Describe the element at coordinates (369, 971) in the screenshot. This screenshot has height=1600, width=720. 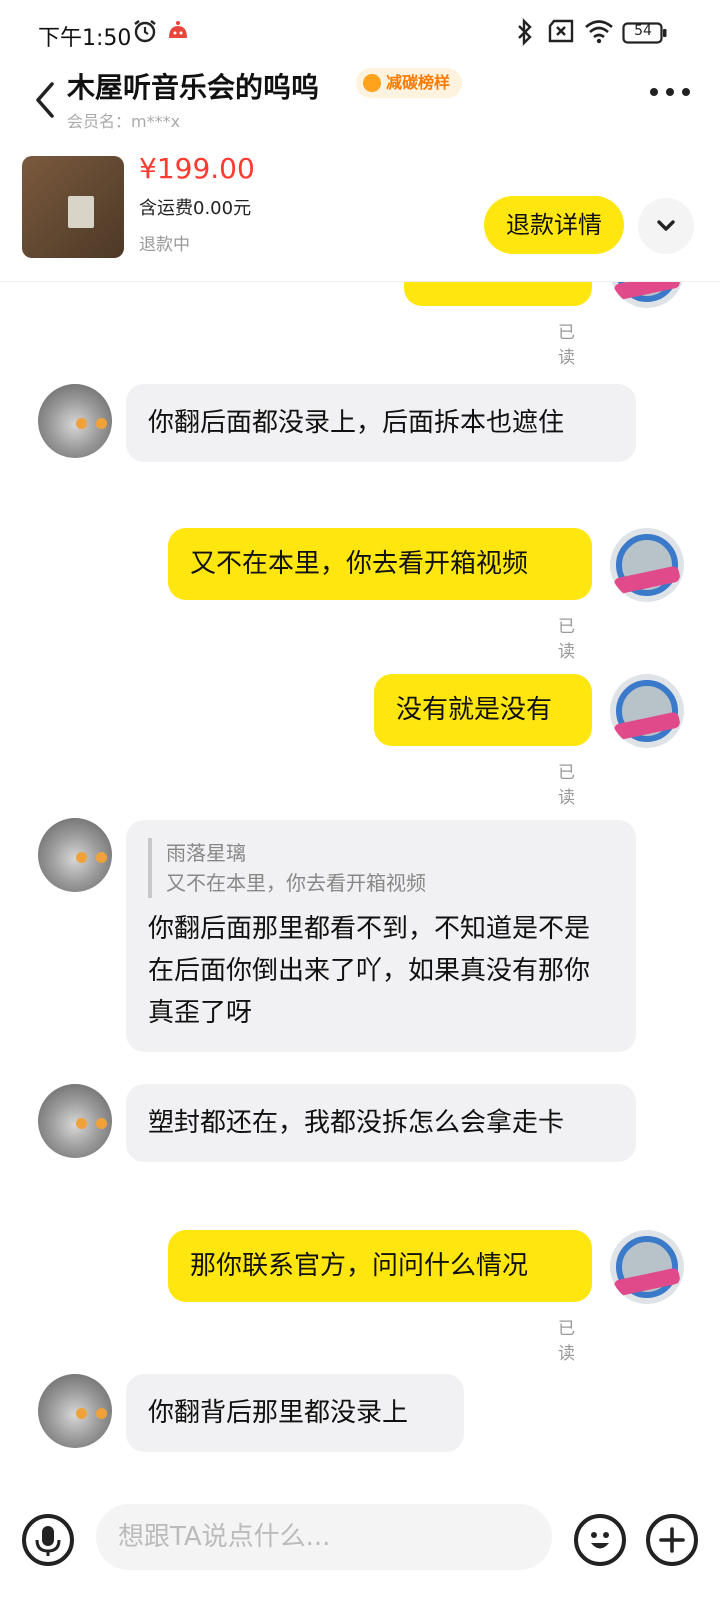
I see `message-text: 你翻后面那里都看不到，不知道是不是在后面你倒出来了吖，如果真没有那你真歪了呀` at that location.